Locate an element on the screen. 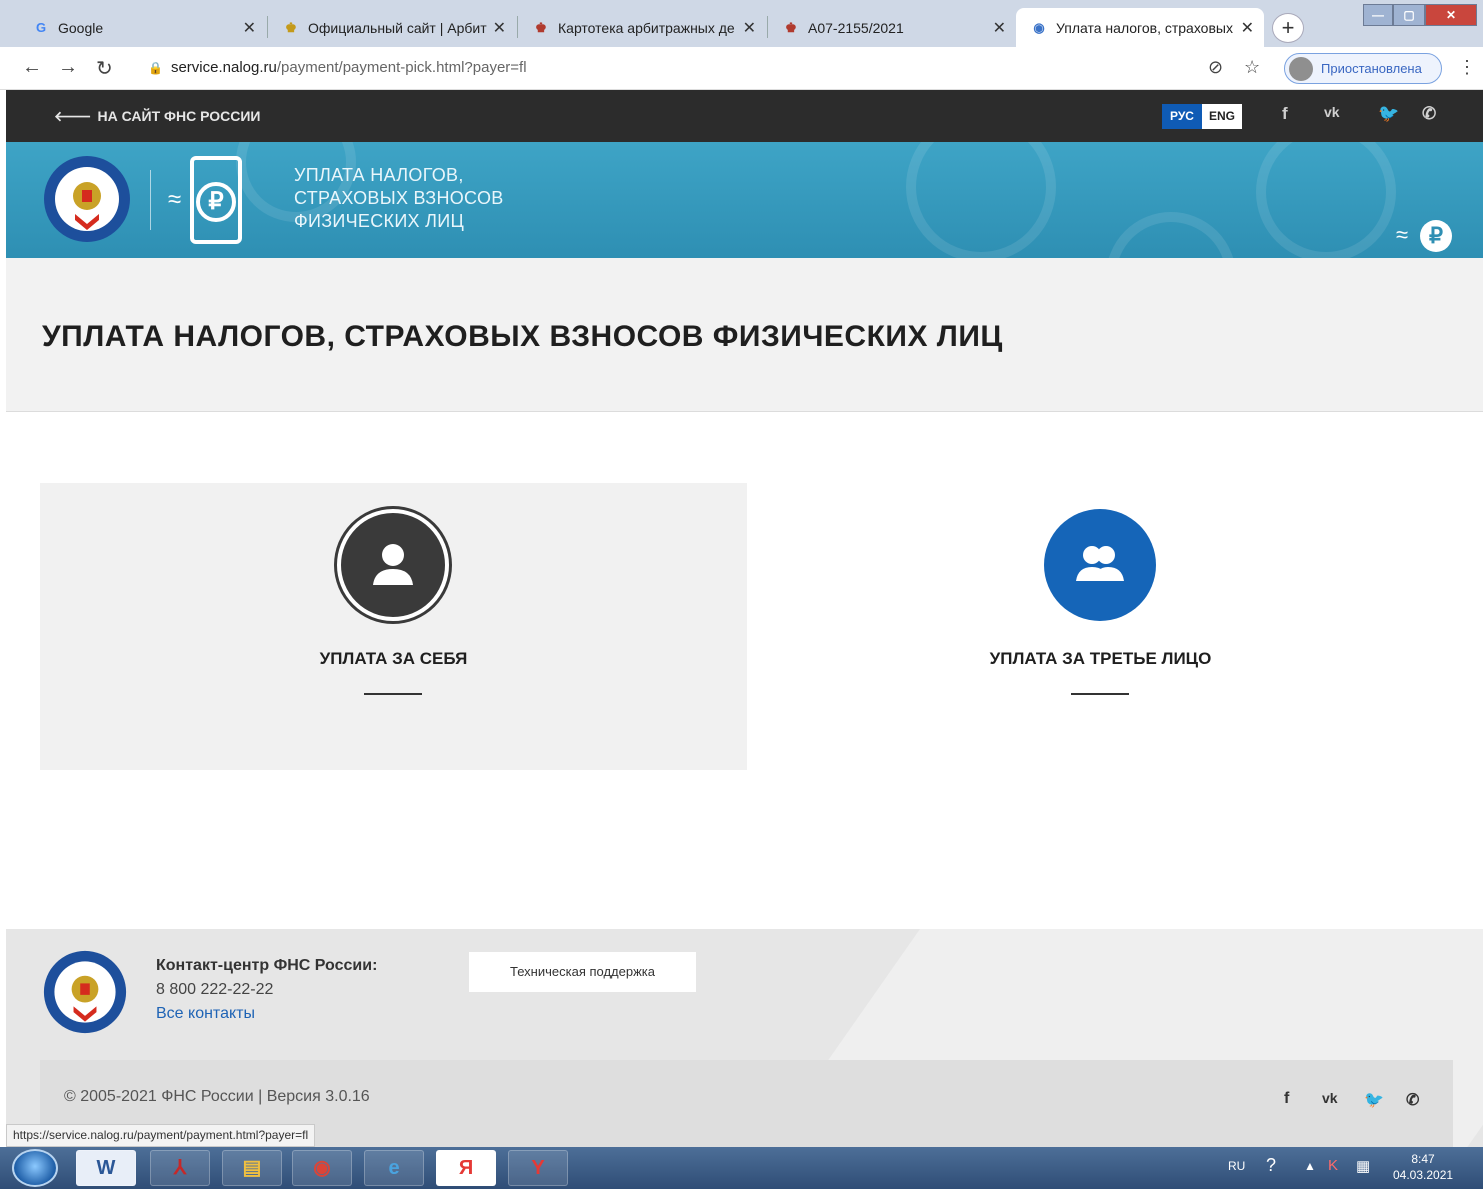 The image size is (1483, 1189). tab-title: А07-2155/2021 is located at coordinates (856, 27).